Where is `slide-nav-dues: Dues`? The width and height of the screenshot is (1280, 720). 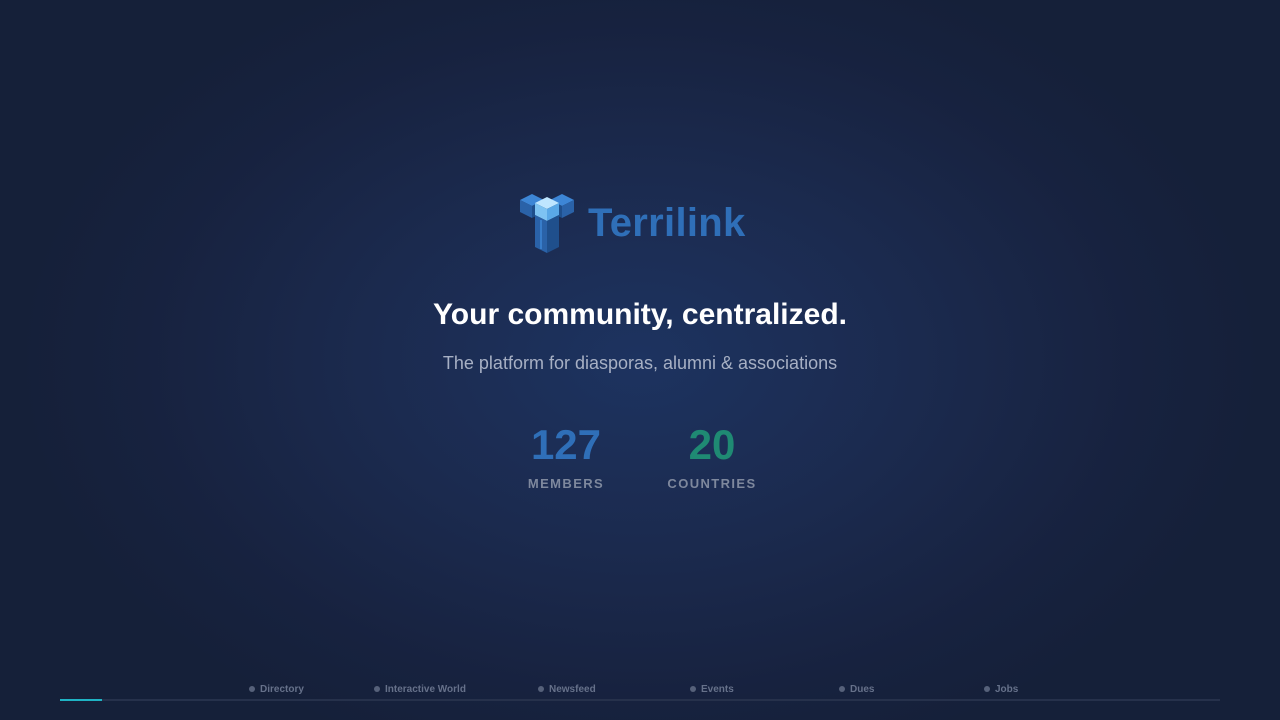
slide-nav-dues: Dues is located at coordinates (856, 689).